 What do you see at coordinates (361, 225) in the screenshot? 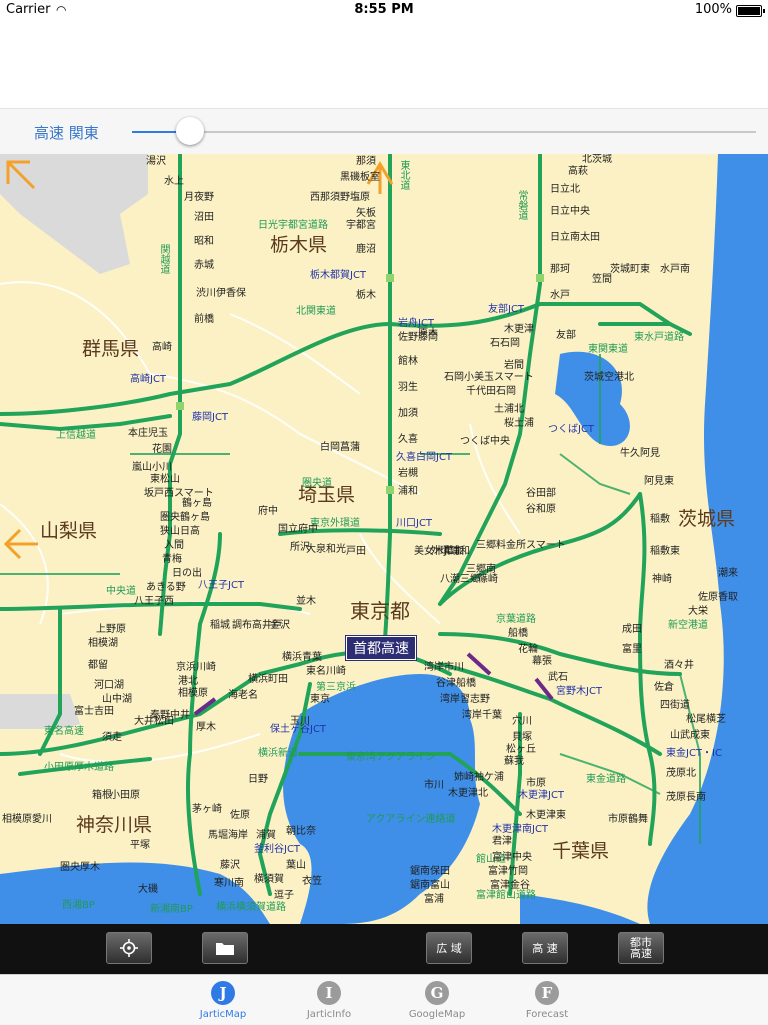
I see `place-label: 宇都宮` at bounding box center [361, 225].